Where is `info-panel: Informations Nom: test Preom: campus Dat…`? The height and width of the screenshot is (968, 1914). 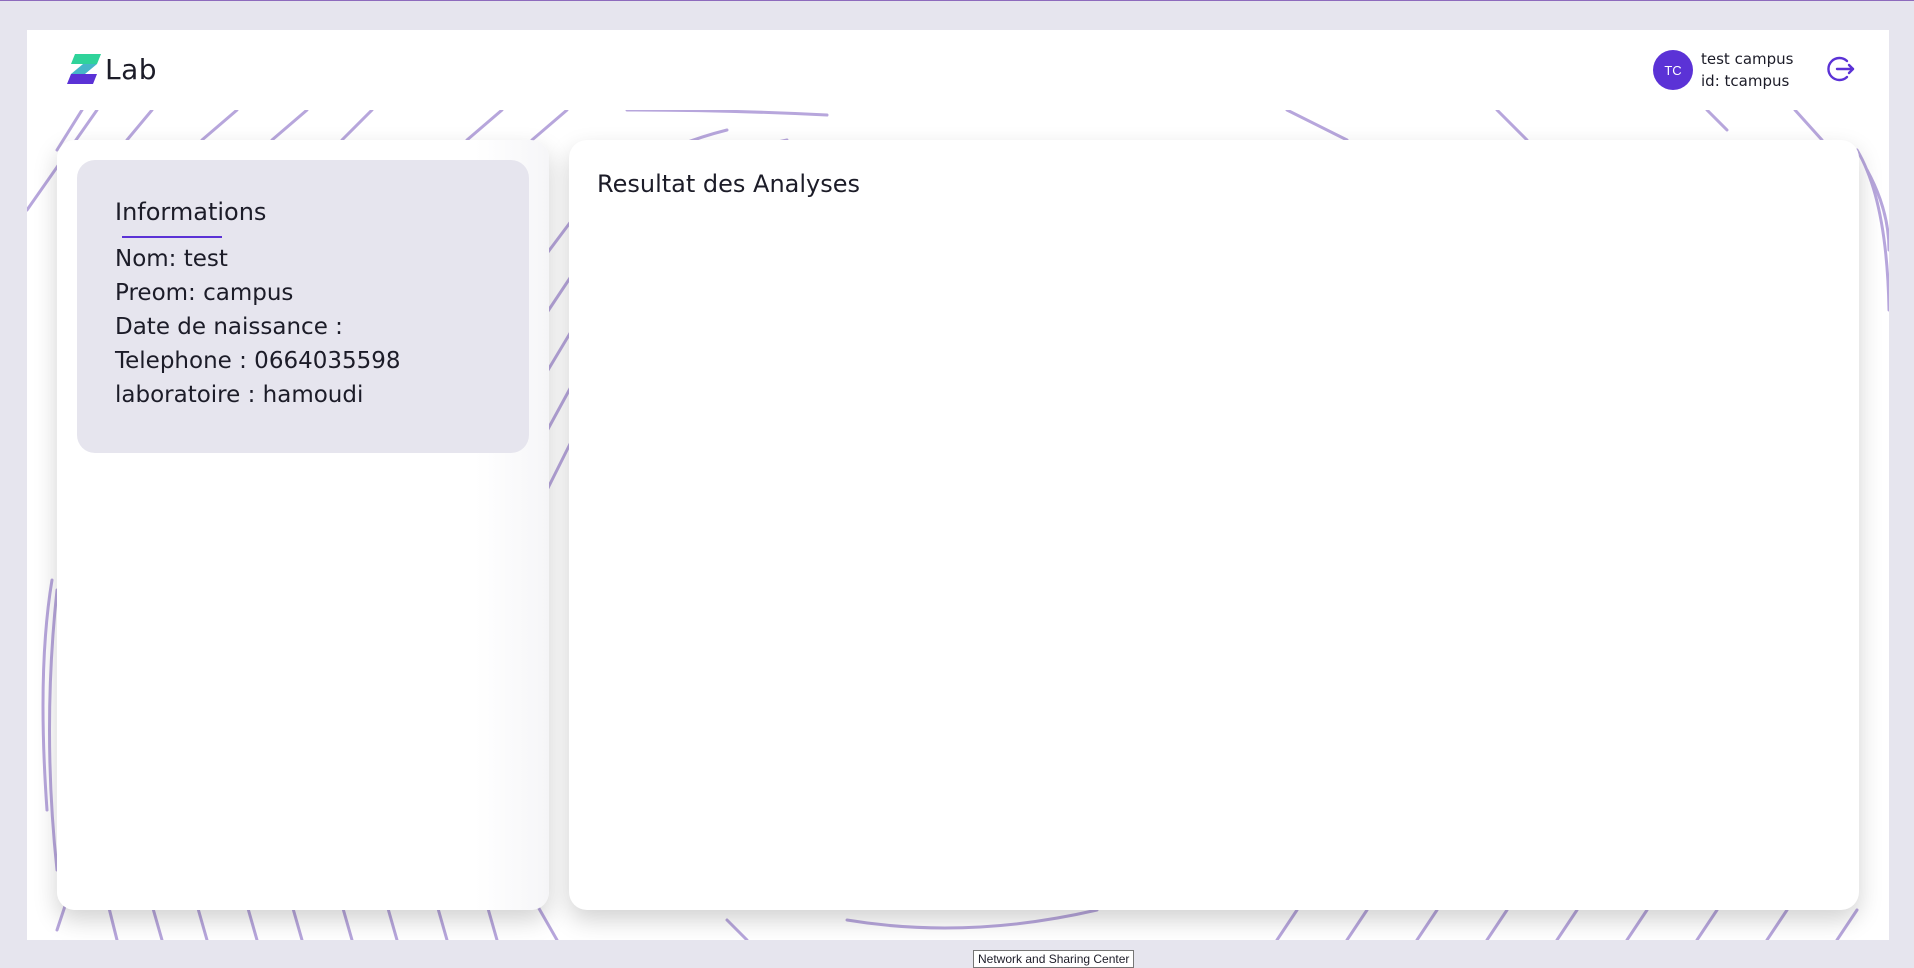 info-panel: Informations Nom: test Preom: campus Dat… is located at coordinates (303, 306).